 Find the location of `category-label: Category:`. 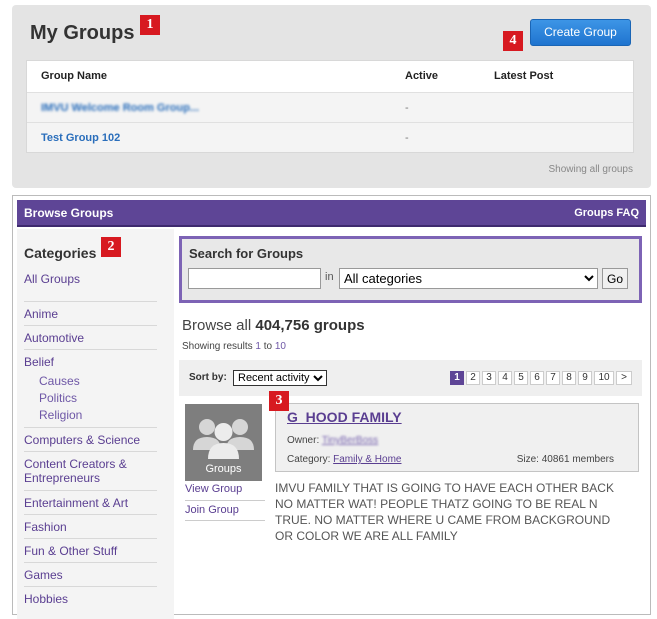

category-label: Category: is located at coordinates (310, 459).